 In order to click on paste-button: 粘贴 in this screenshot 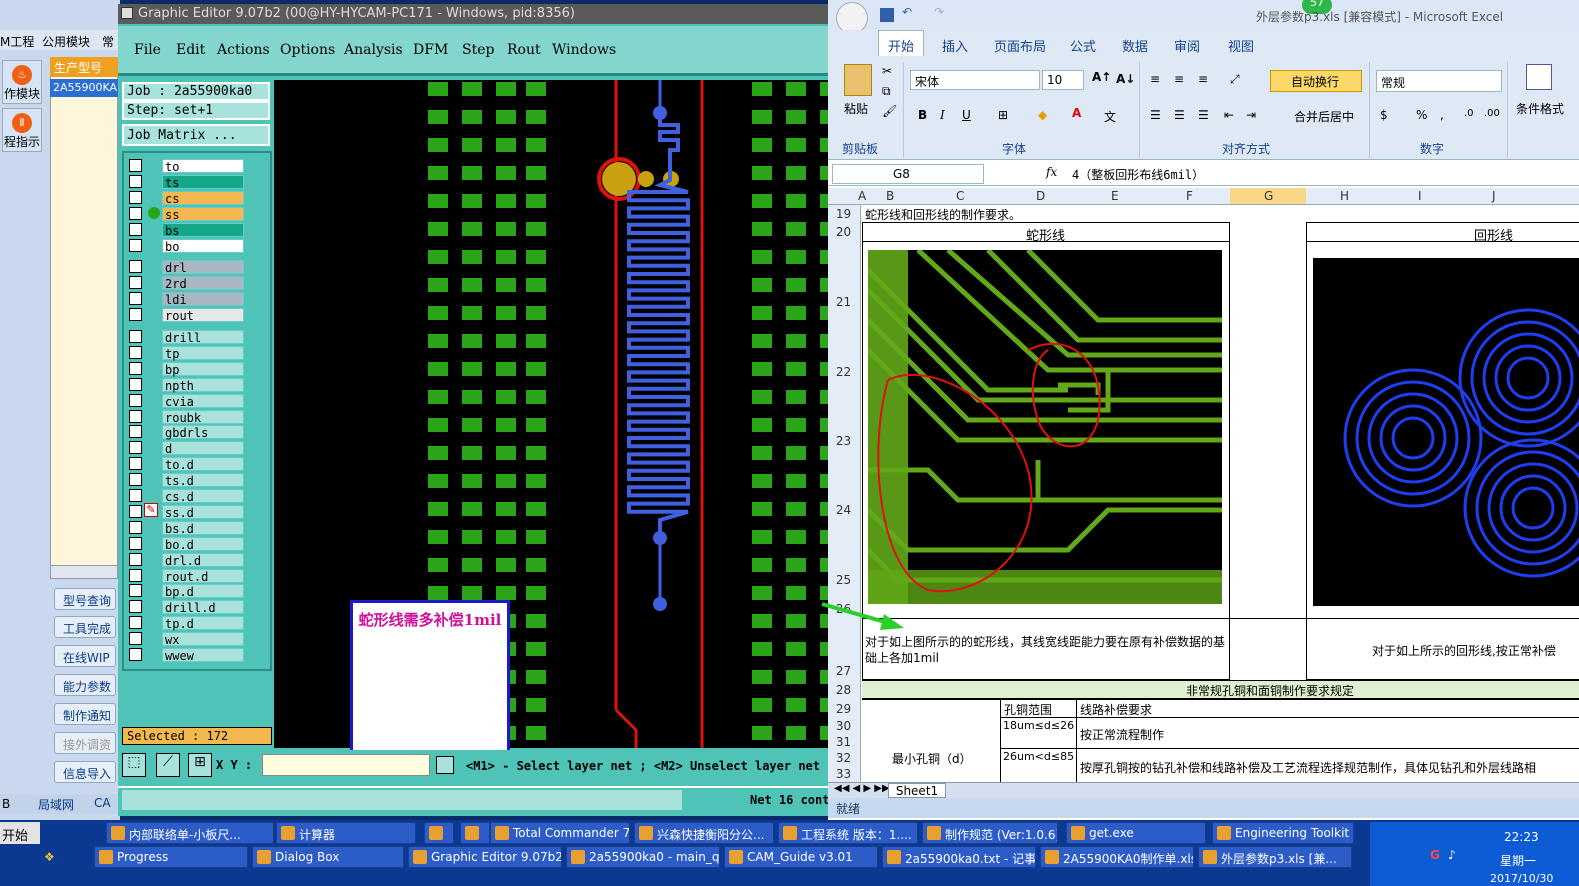, I will do `click(856, 108)`.